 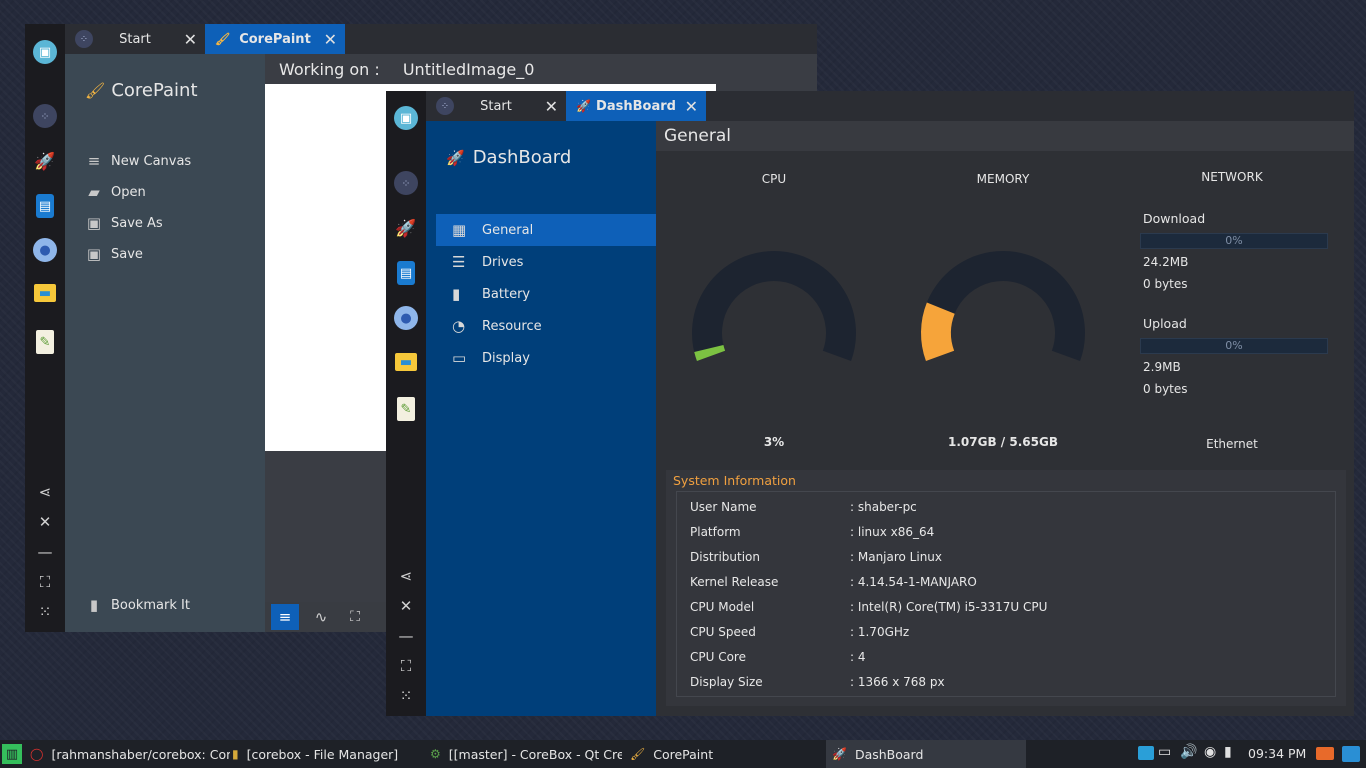 I want to click on nav-battery: ▮ Battery, so click(x=546, y=294).